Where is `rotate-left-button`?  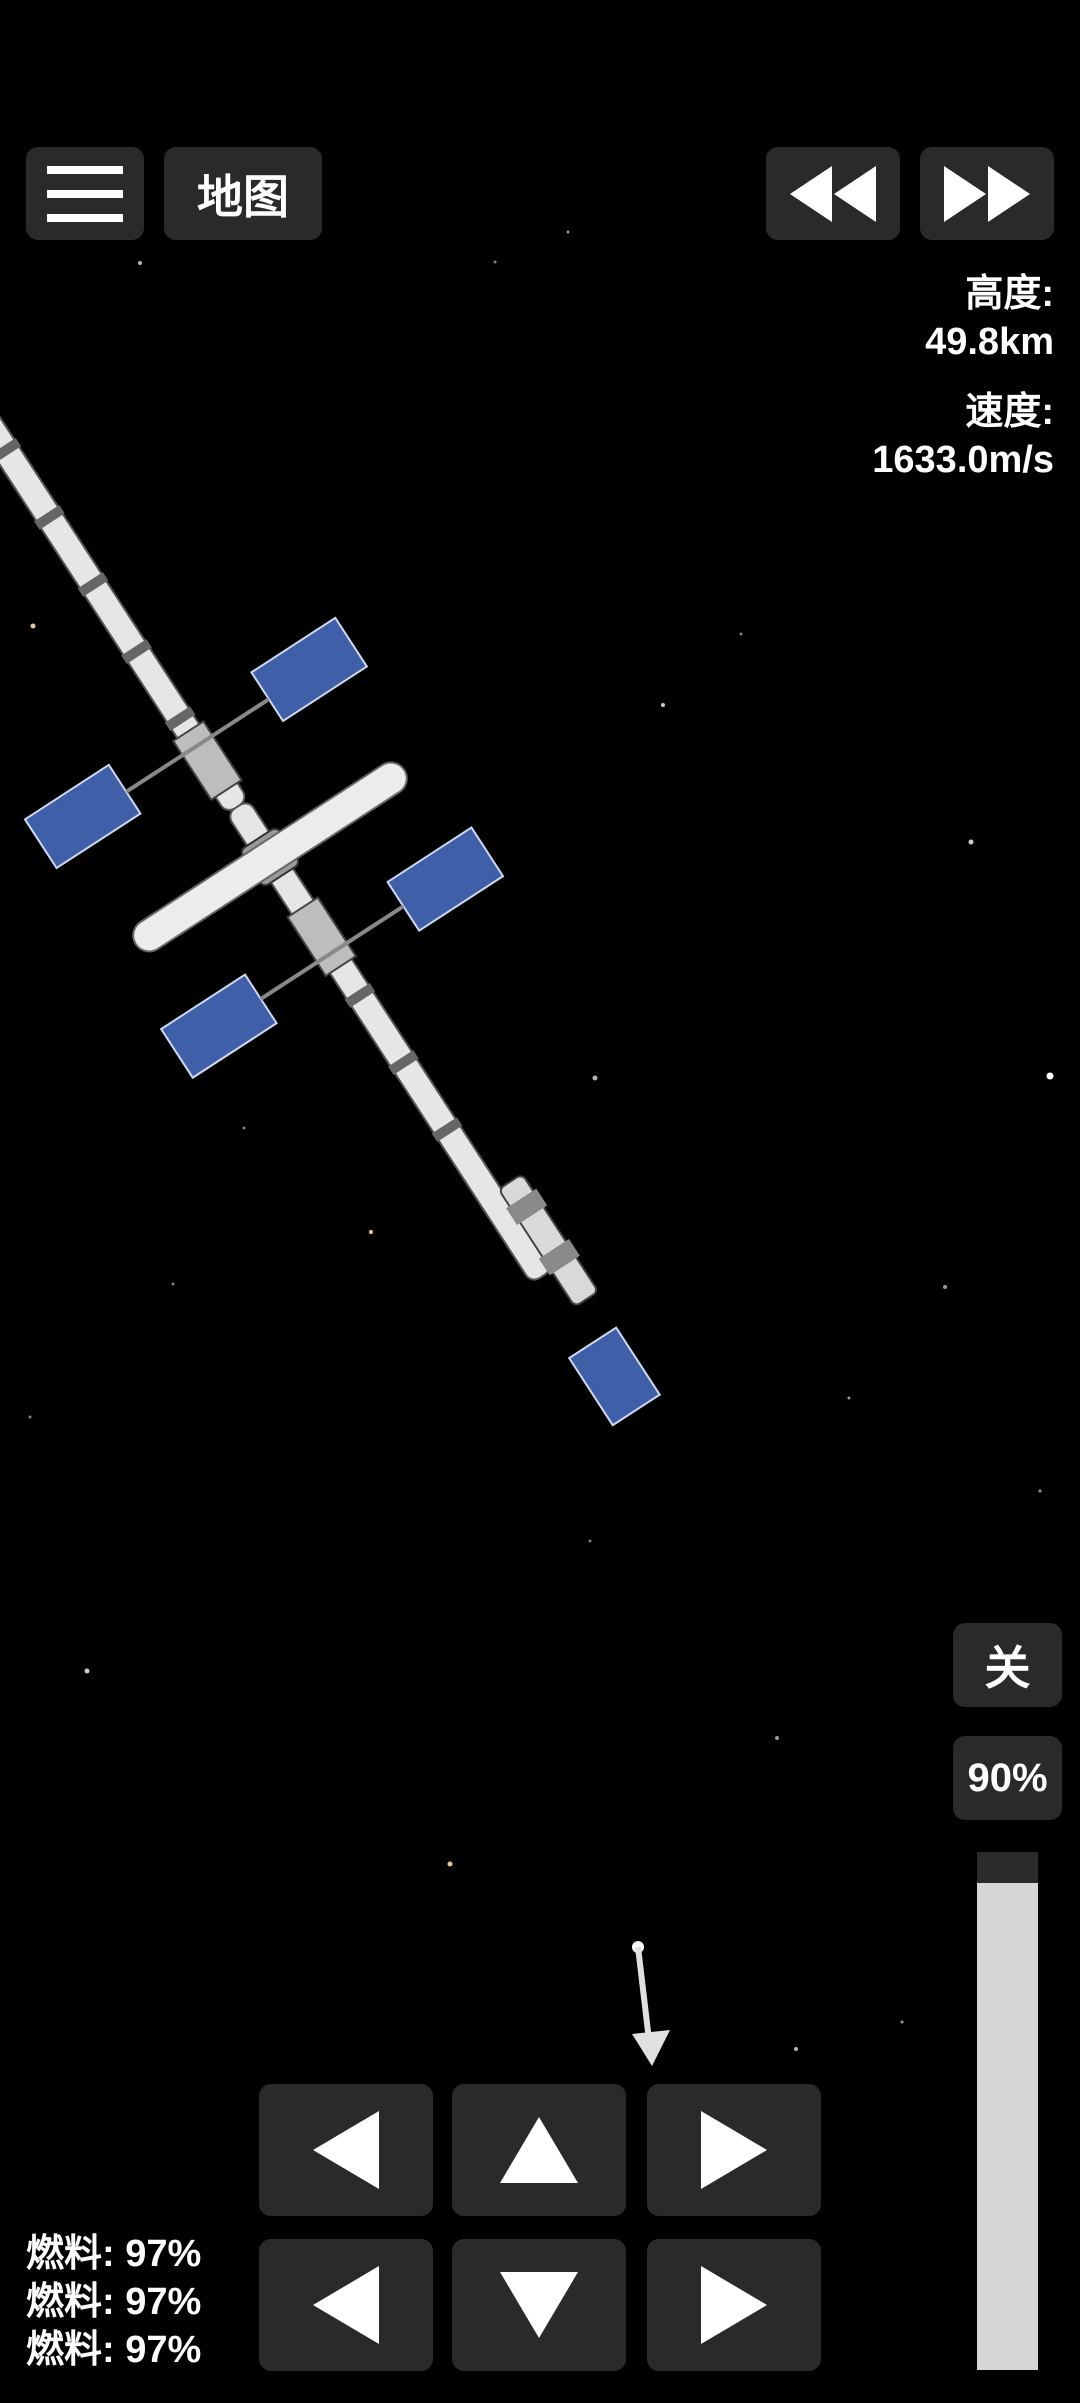 rotate-left-button is located at coordinates (346, 2150).